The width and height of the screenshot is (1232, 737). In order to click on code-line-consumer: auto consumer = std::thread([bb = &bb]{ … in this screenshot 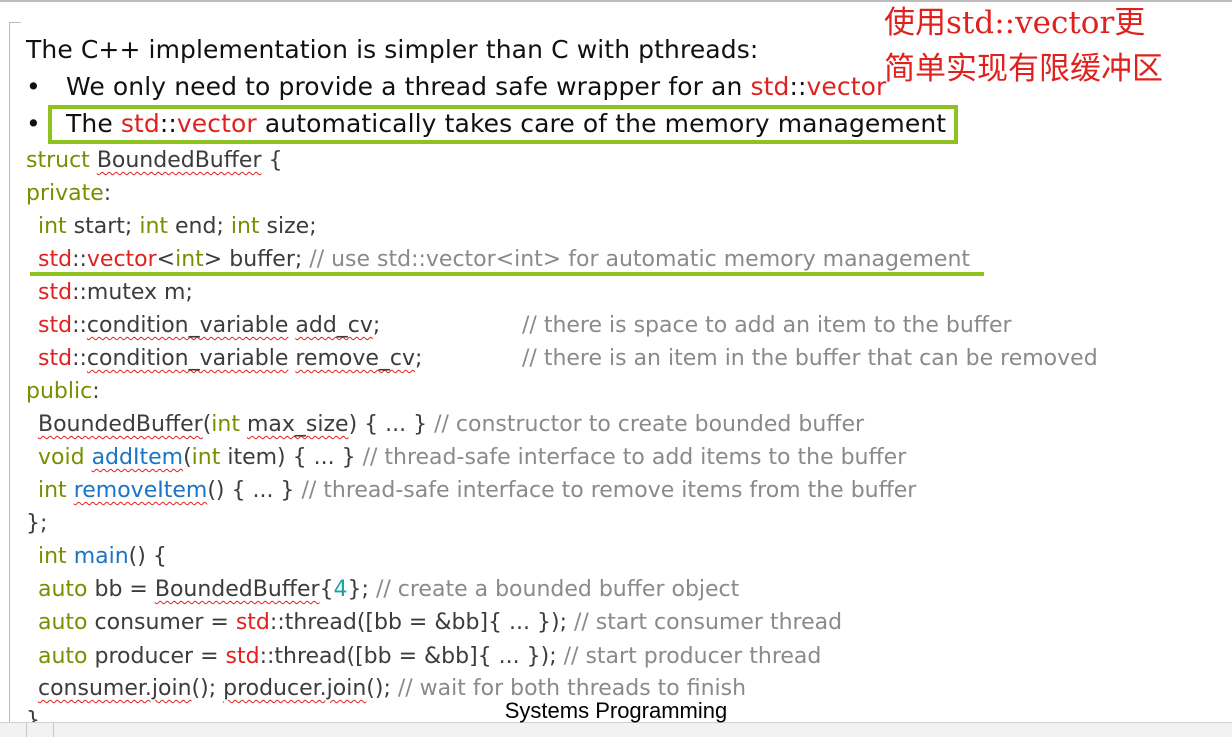, I will do `click(440, 623)`.